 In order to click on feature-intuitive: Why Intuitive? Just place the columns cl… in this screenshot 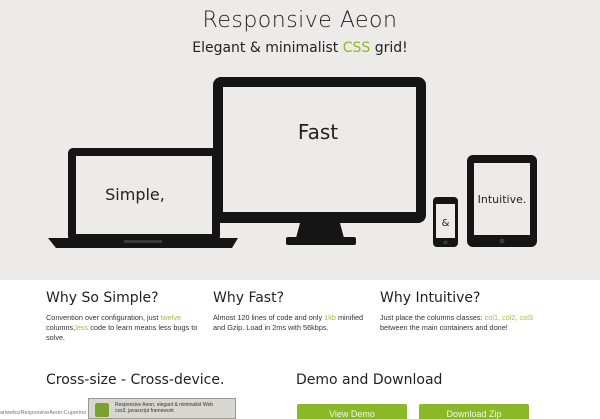, I will do `click(460, 311)`.